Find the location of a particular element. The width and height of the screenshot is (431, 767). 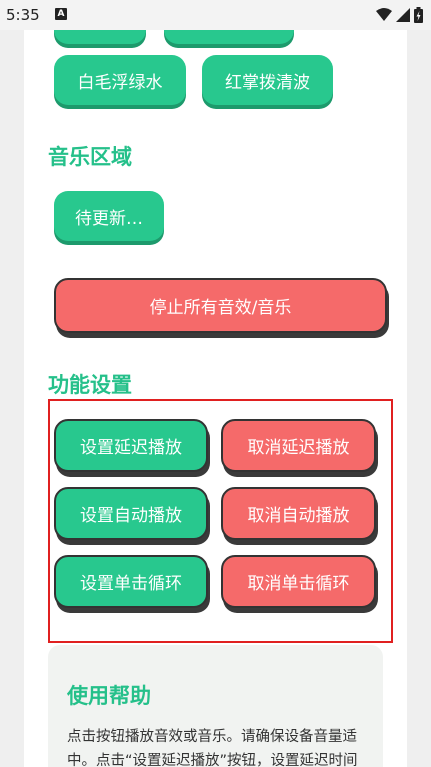

status-icons is located at coordinates (399, 15).